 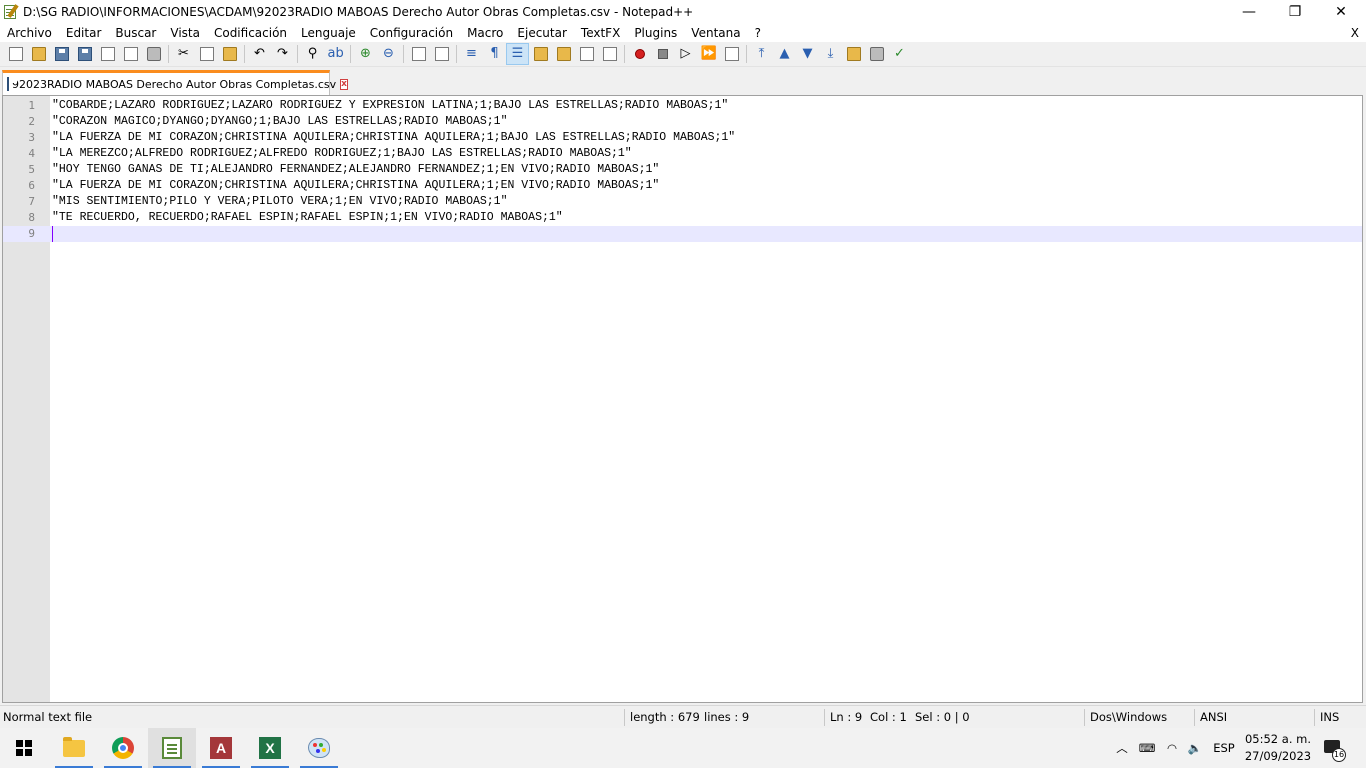 I want to click on move-down-button: ▼, so click(x=807, y=54).